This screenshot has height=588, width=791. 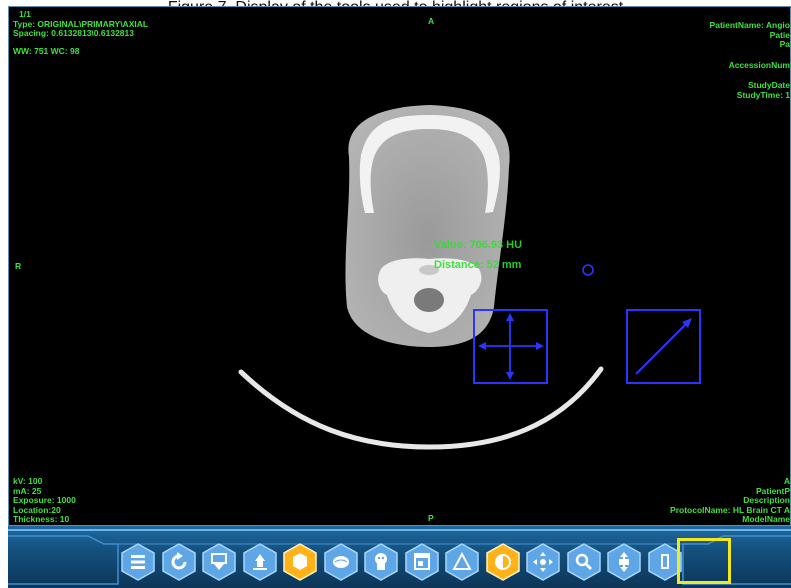 I want to click on tool-button-pan, so click(x=543, y=562).